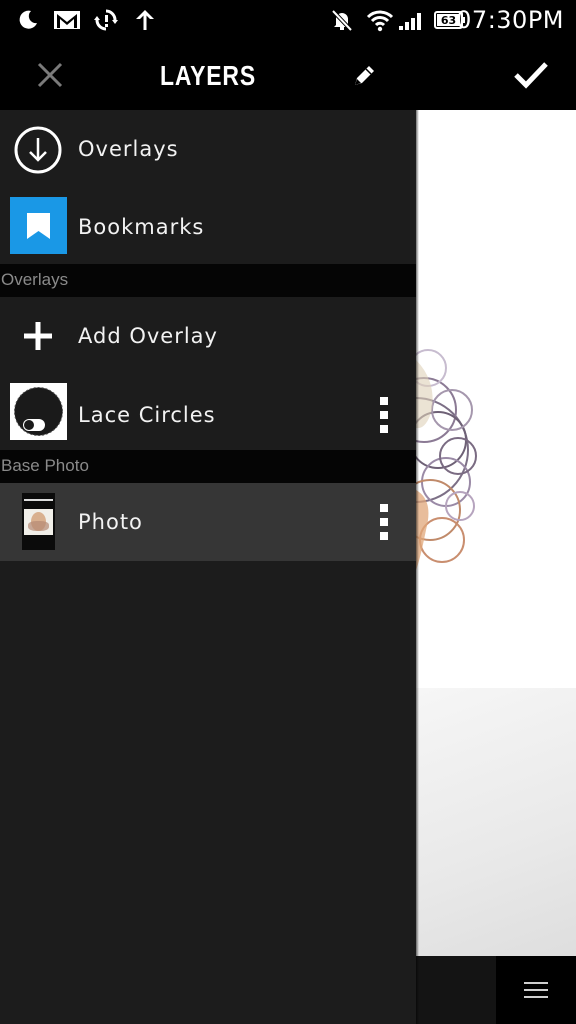 The image size is (576, 1024). What do you see at coordinates (364, 76) in the screenshot?
I see `pencil-icon` at bounding box center [364, 76].